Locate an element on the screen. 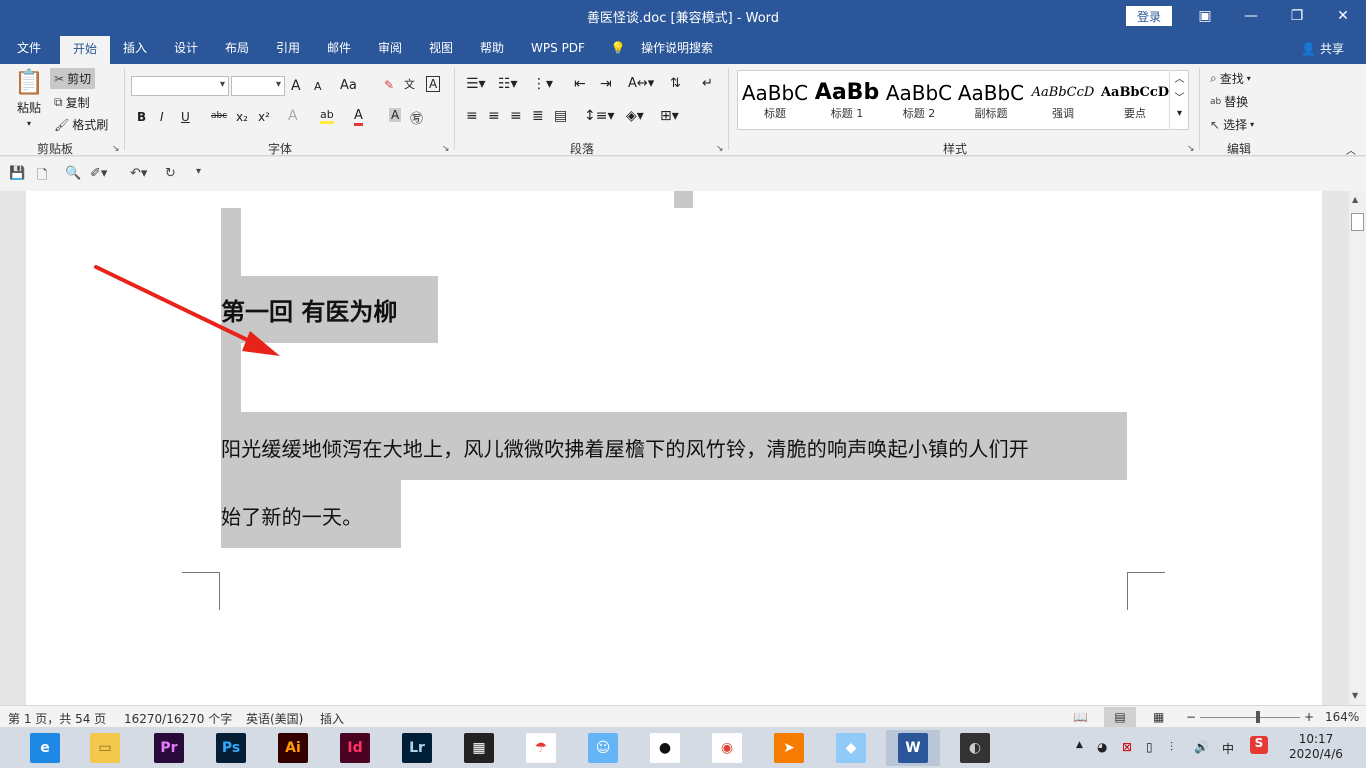  volume-icon: 🔊 is located at coordinates (1201, 747).